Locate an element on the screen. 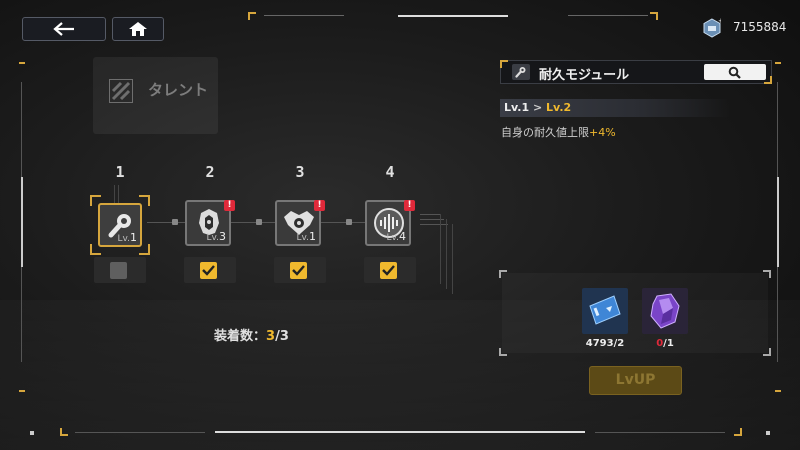  equip-count-current: 3 is located at coordinates (271, 336).